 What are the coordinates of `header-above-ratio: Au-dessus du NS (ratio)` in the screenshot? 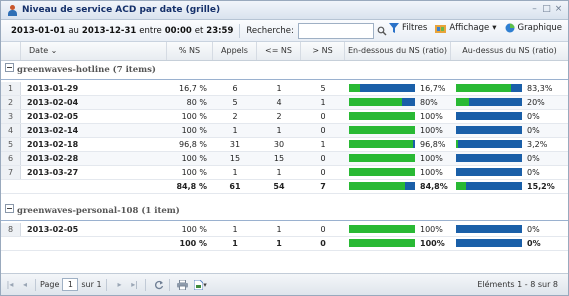 It's located at (509, 51).